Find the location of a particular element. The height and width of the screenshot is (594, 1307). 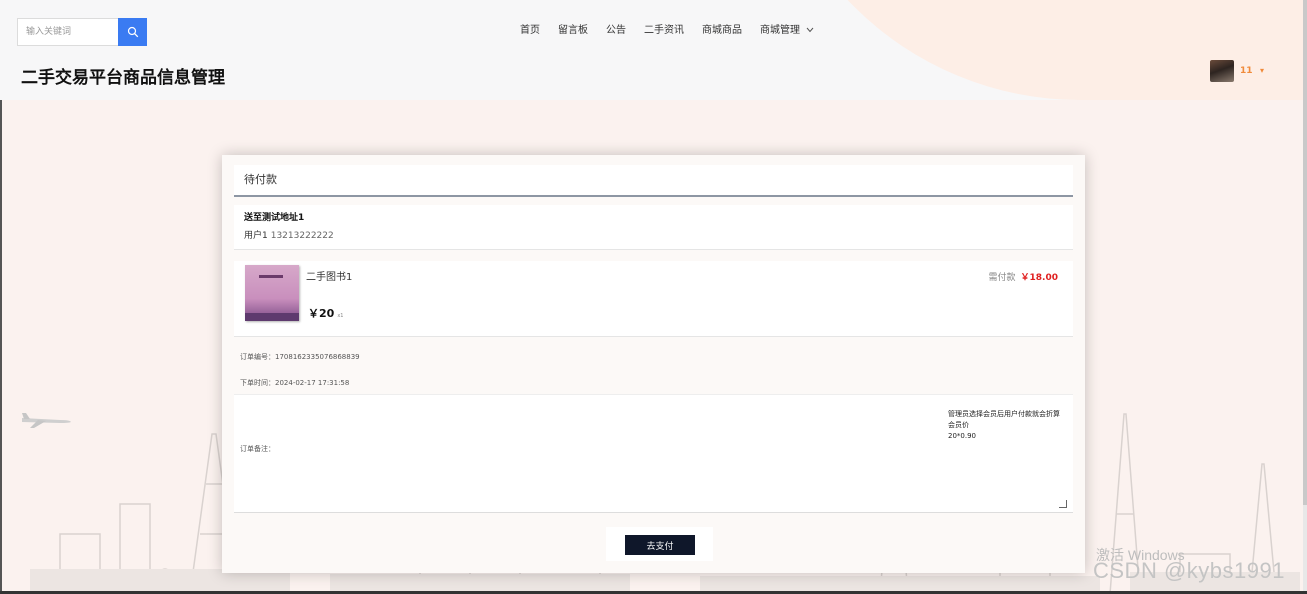

main-nav: 首页 留言板 公告 二手资讯 商城商品 商城管理 is located at coordinates (667, 28).